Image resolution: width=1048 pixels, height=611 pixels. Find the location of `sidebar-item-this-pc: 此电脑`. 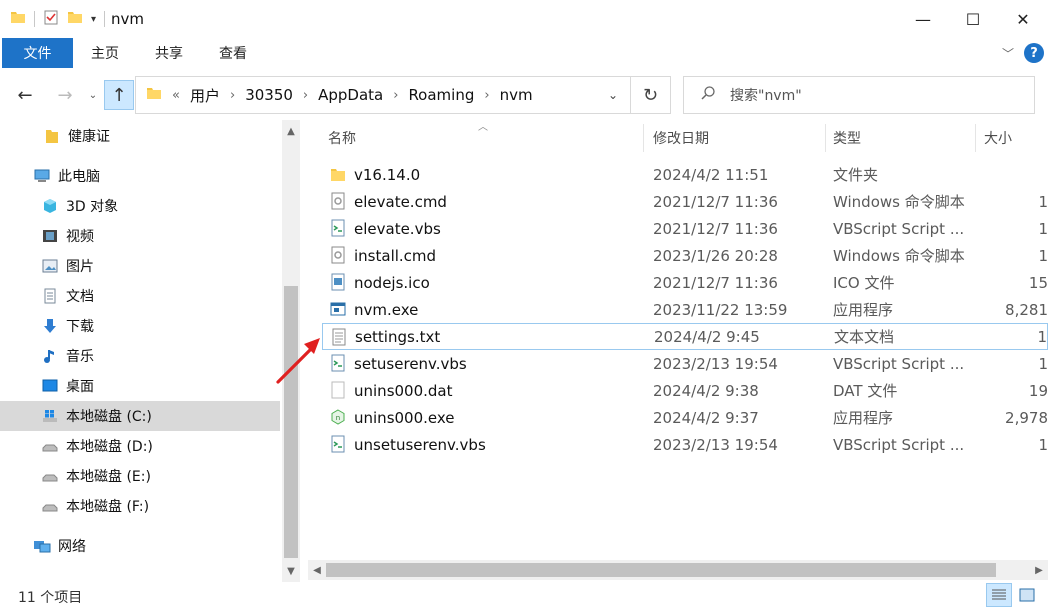

sidebar-item-this-pc: 此电脑 is located at coordinates (140, 176).